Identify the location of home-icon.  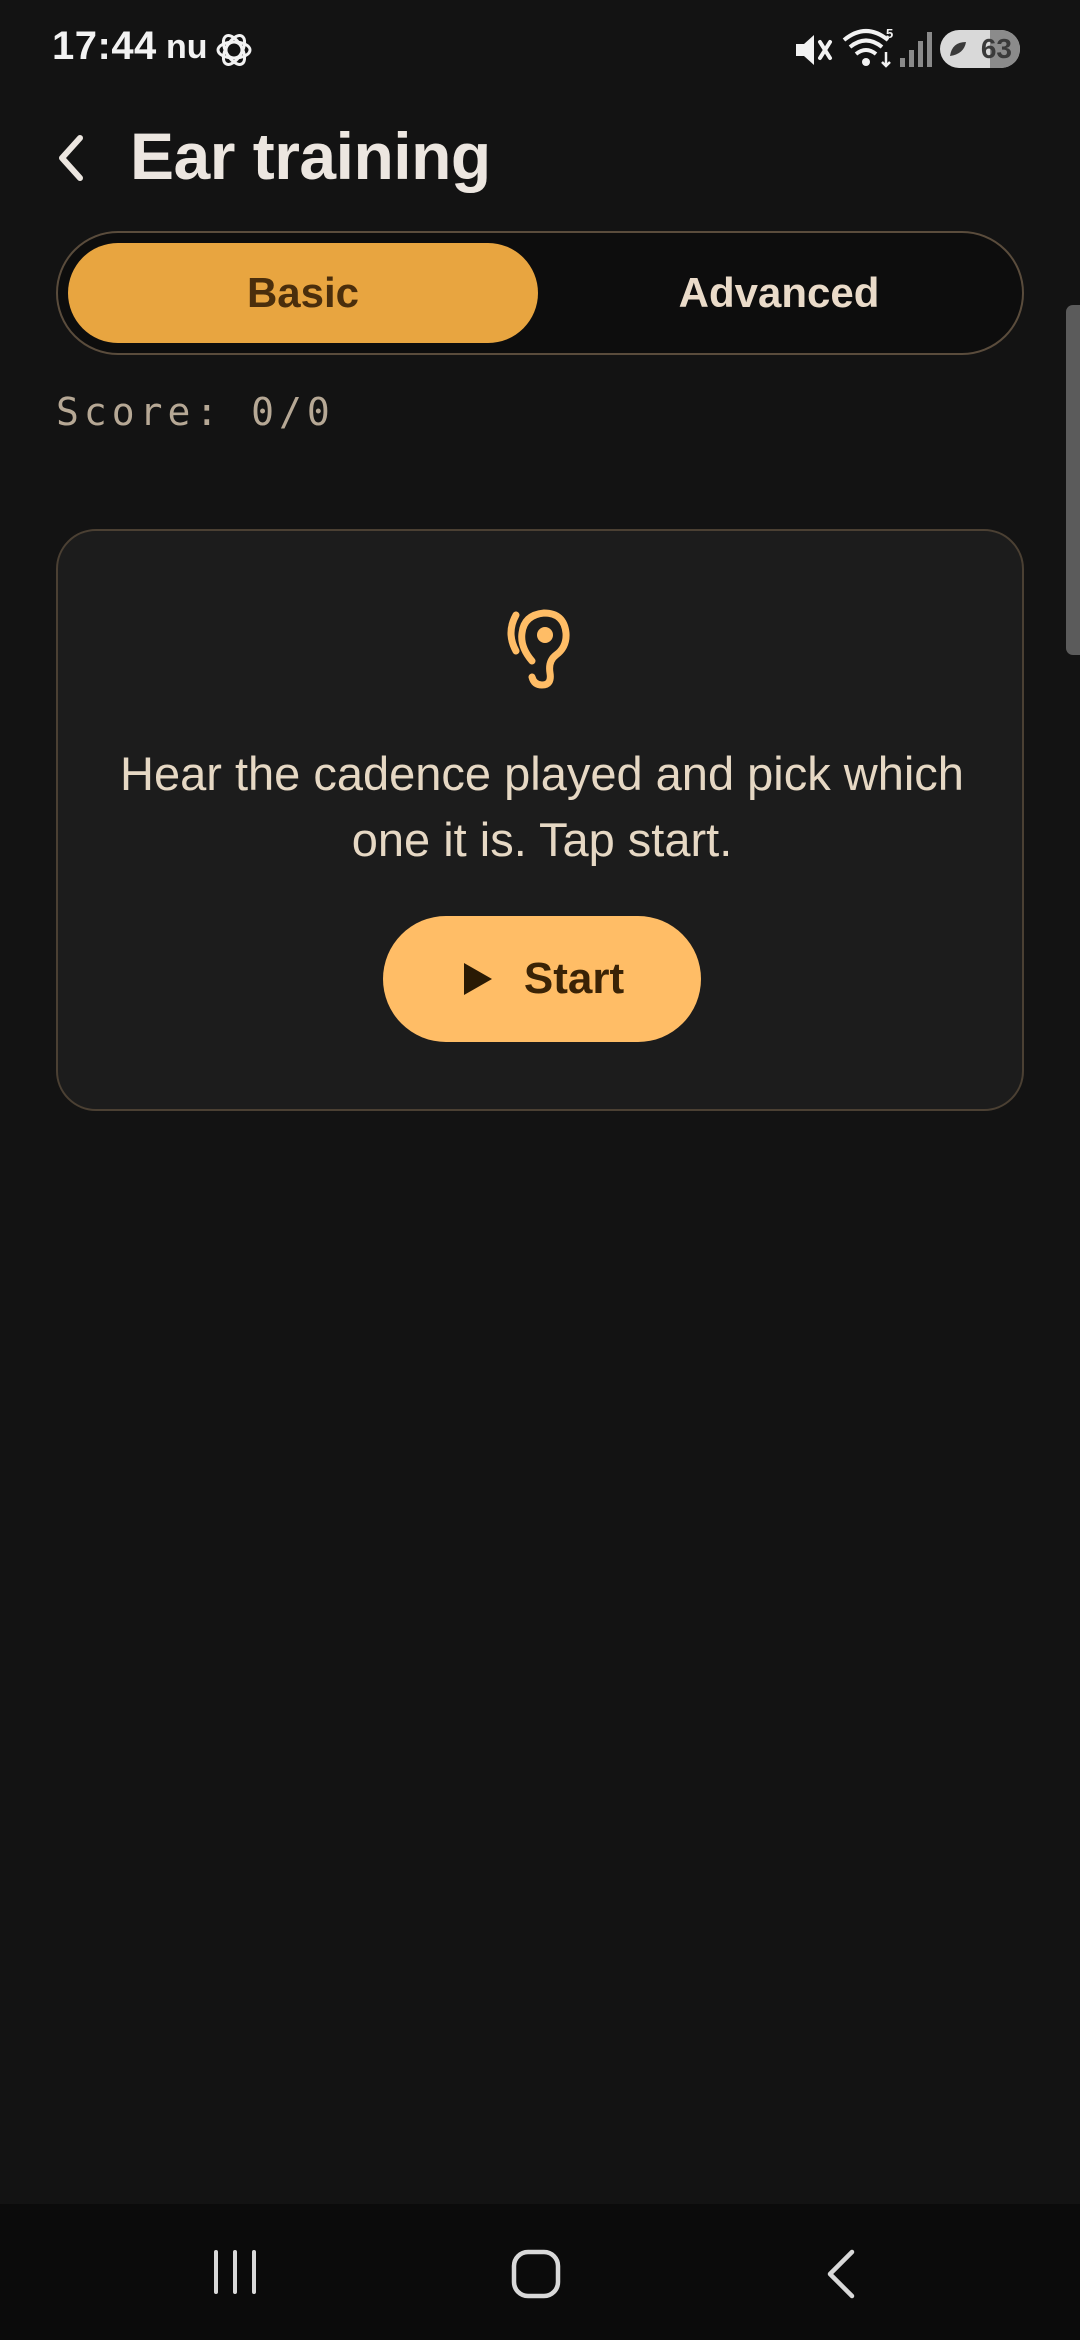
(536, 2274).